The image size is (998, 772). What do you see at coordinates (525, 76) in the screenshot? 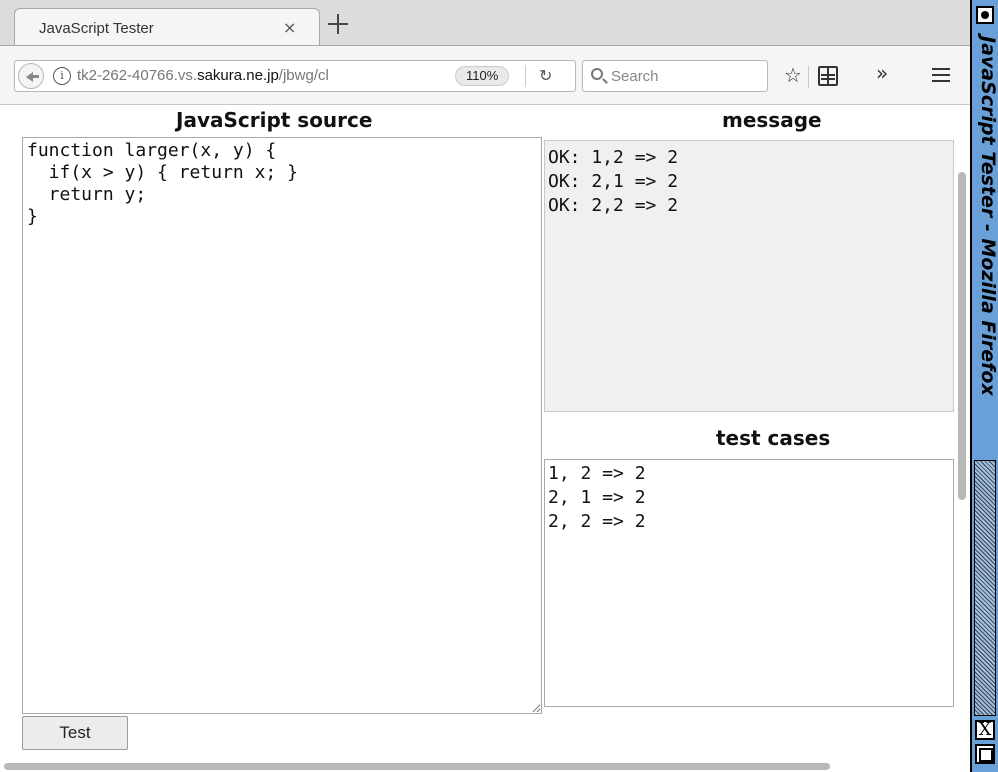
I see `url-divider` at bounding box center [525, 76].